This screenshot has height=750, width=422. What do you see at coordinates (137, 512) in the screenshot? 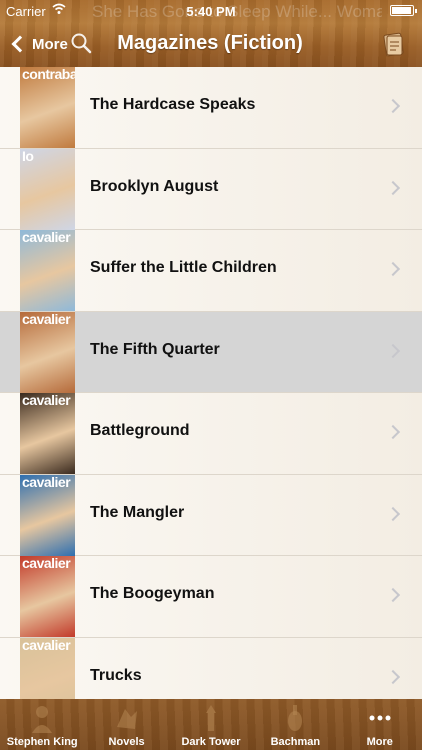
I see `list-item-title: The Mangler` at bounding box center [137, 512].